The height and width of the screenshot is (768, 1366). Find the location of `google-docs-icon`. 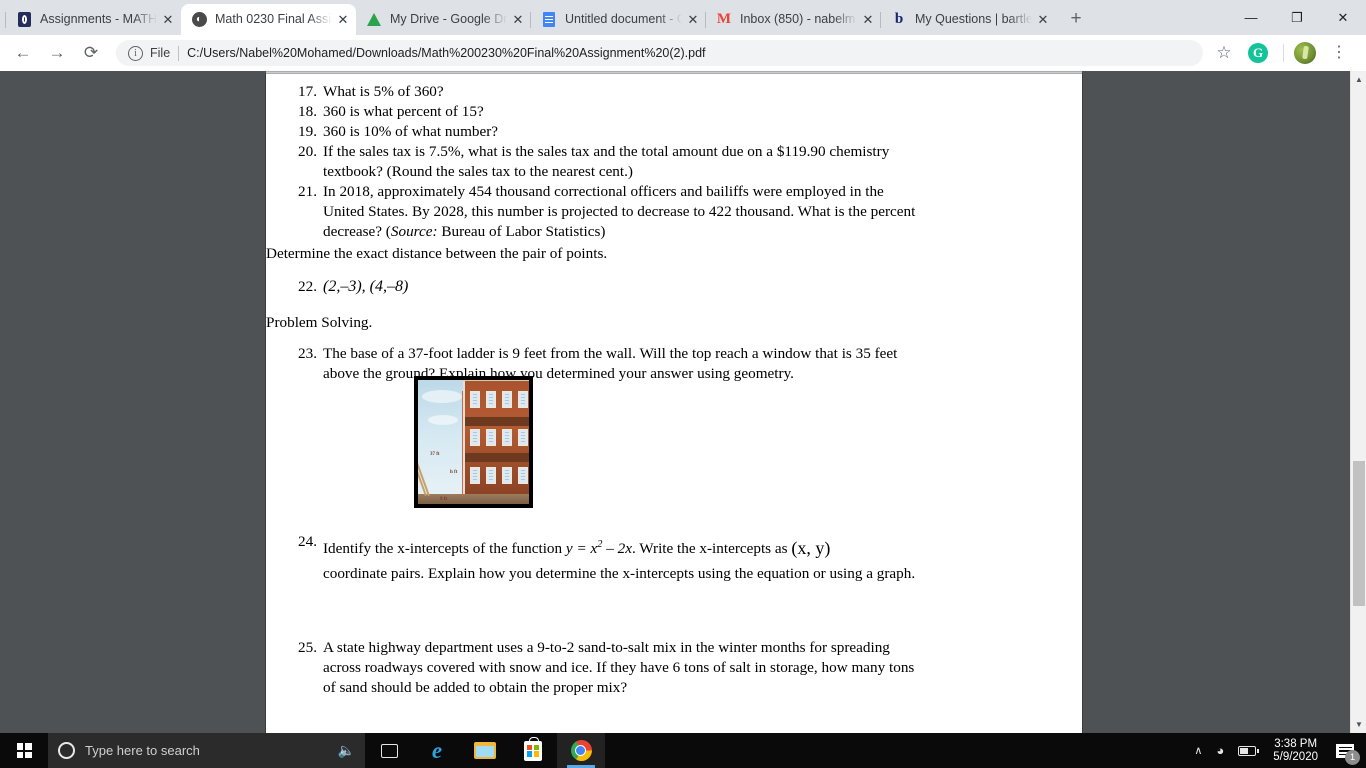

google-docs-icon is located at coordinates (549, 20).